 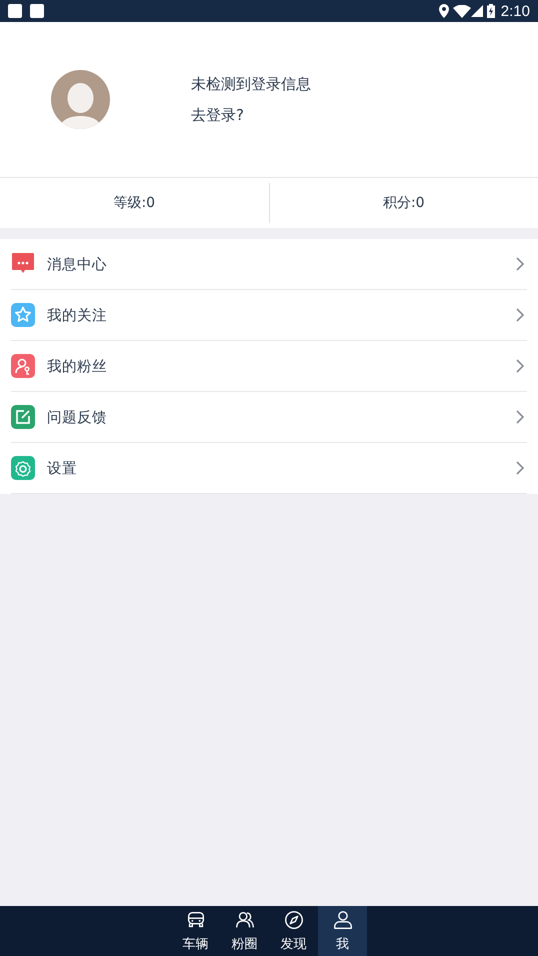 What do you see at coordinates (244, 931) in the screenshot?
I see `tab: 粉圈` at bounding box center [244, 931].